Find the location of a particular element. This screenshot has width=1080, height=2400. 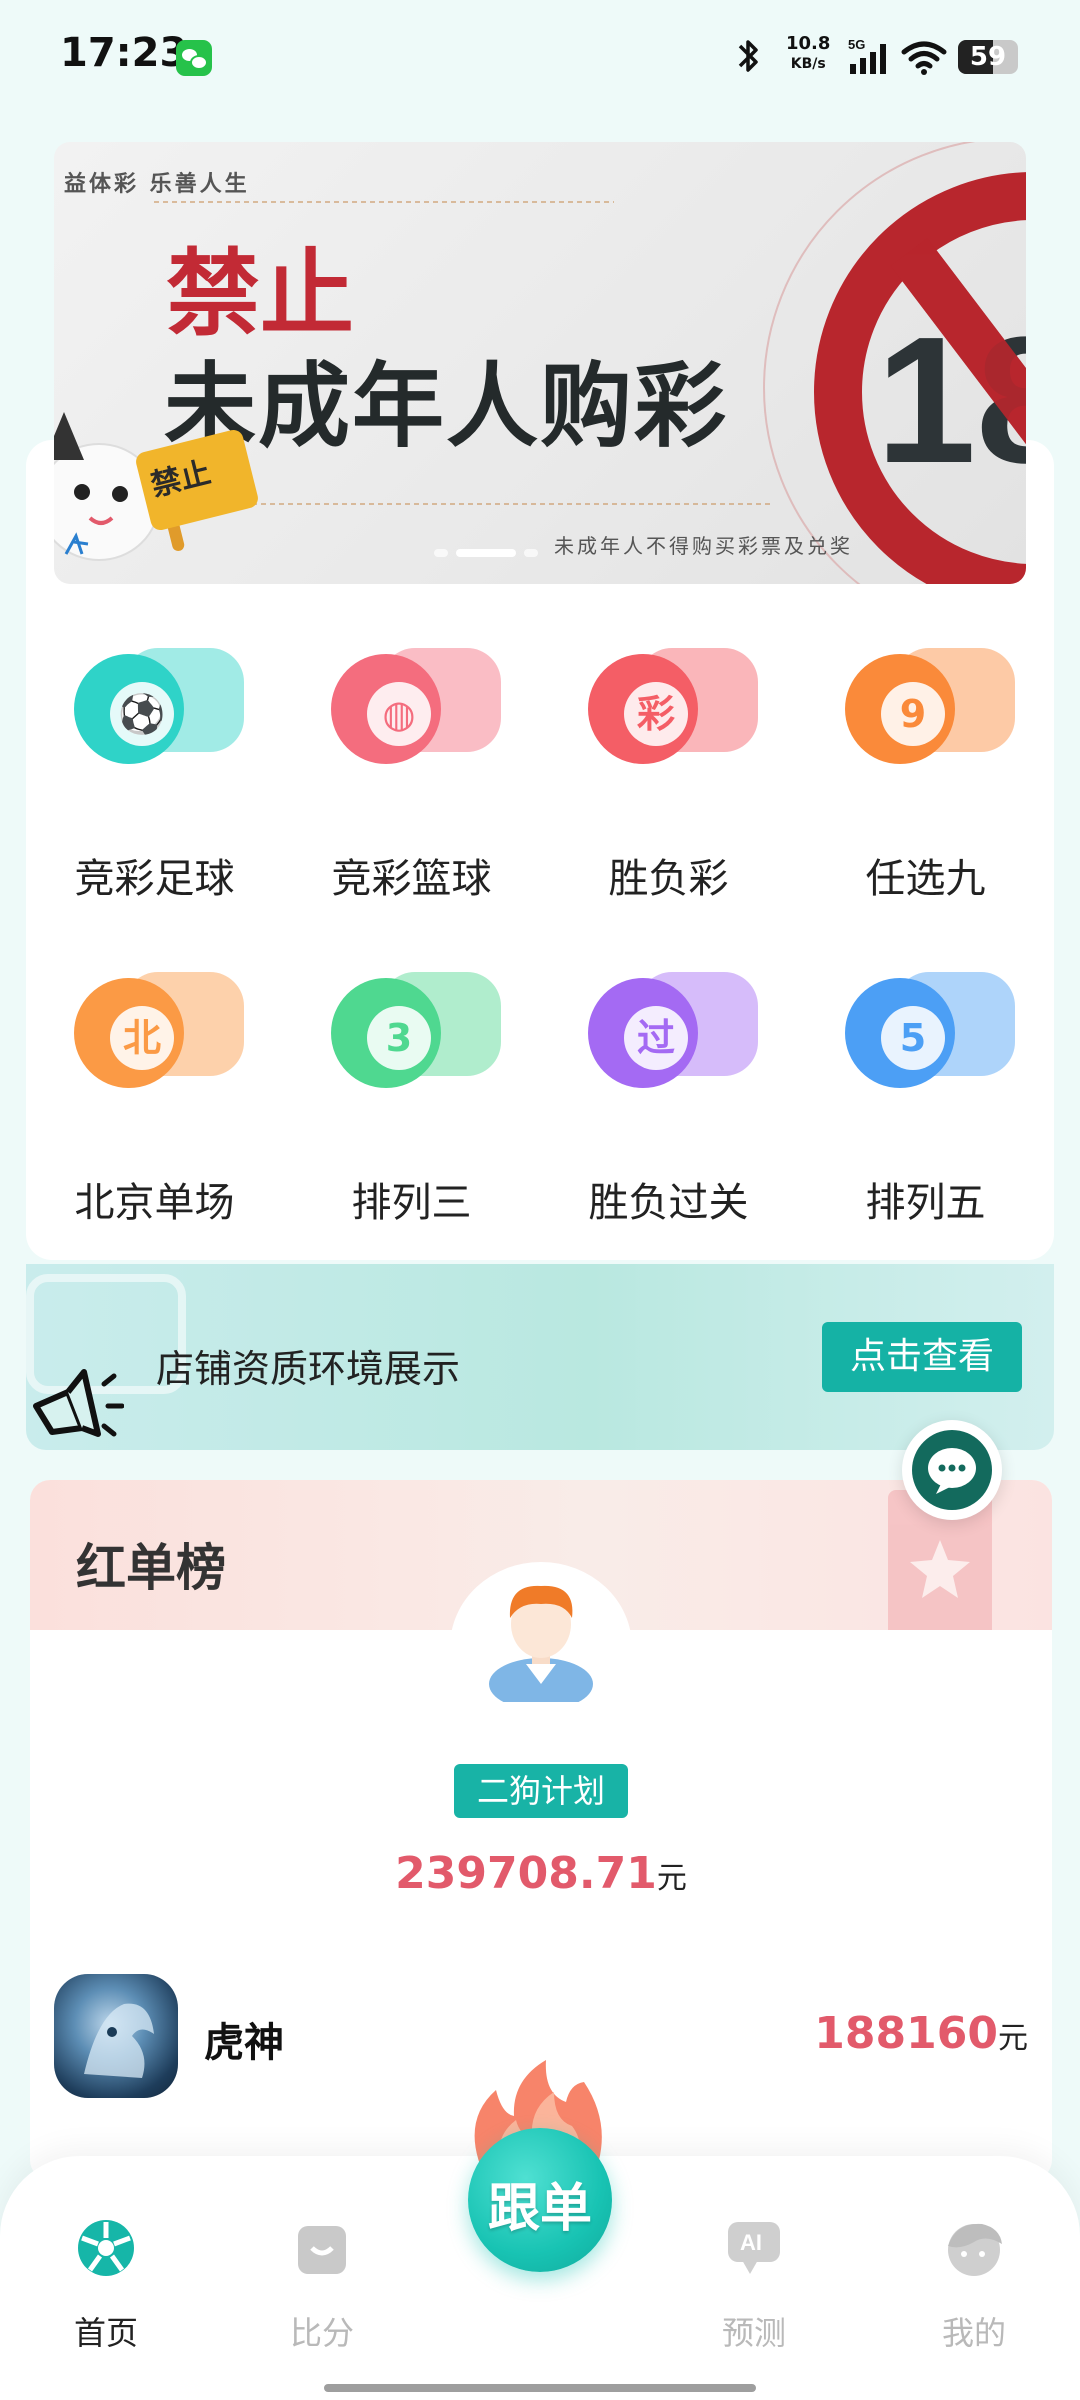

nav-tab-label: 预测 is located at coordinates (753, 2333).